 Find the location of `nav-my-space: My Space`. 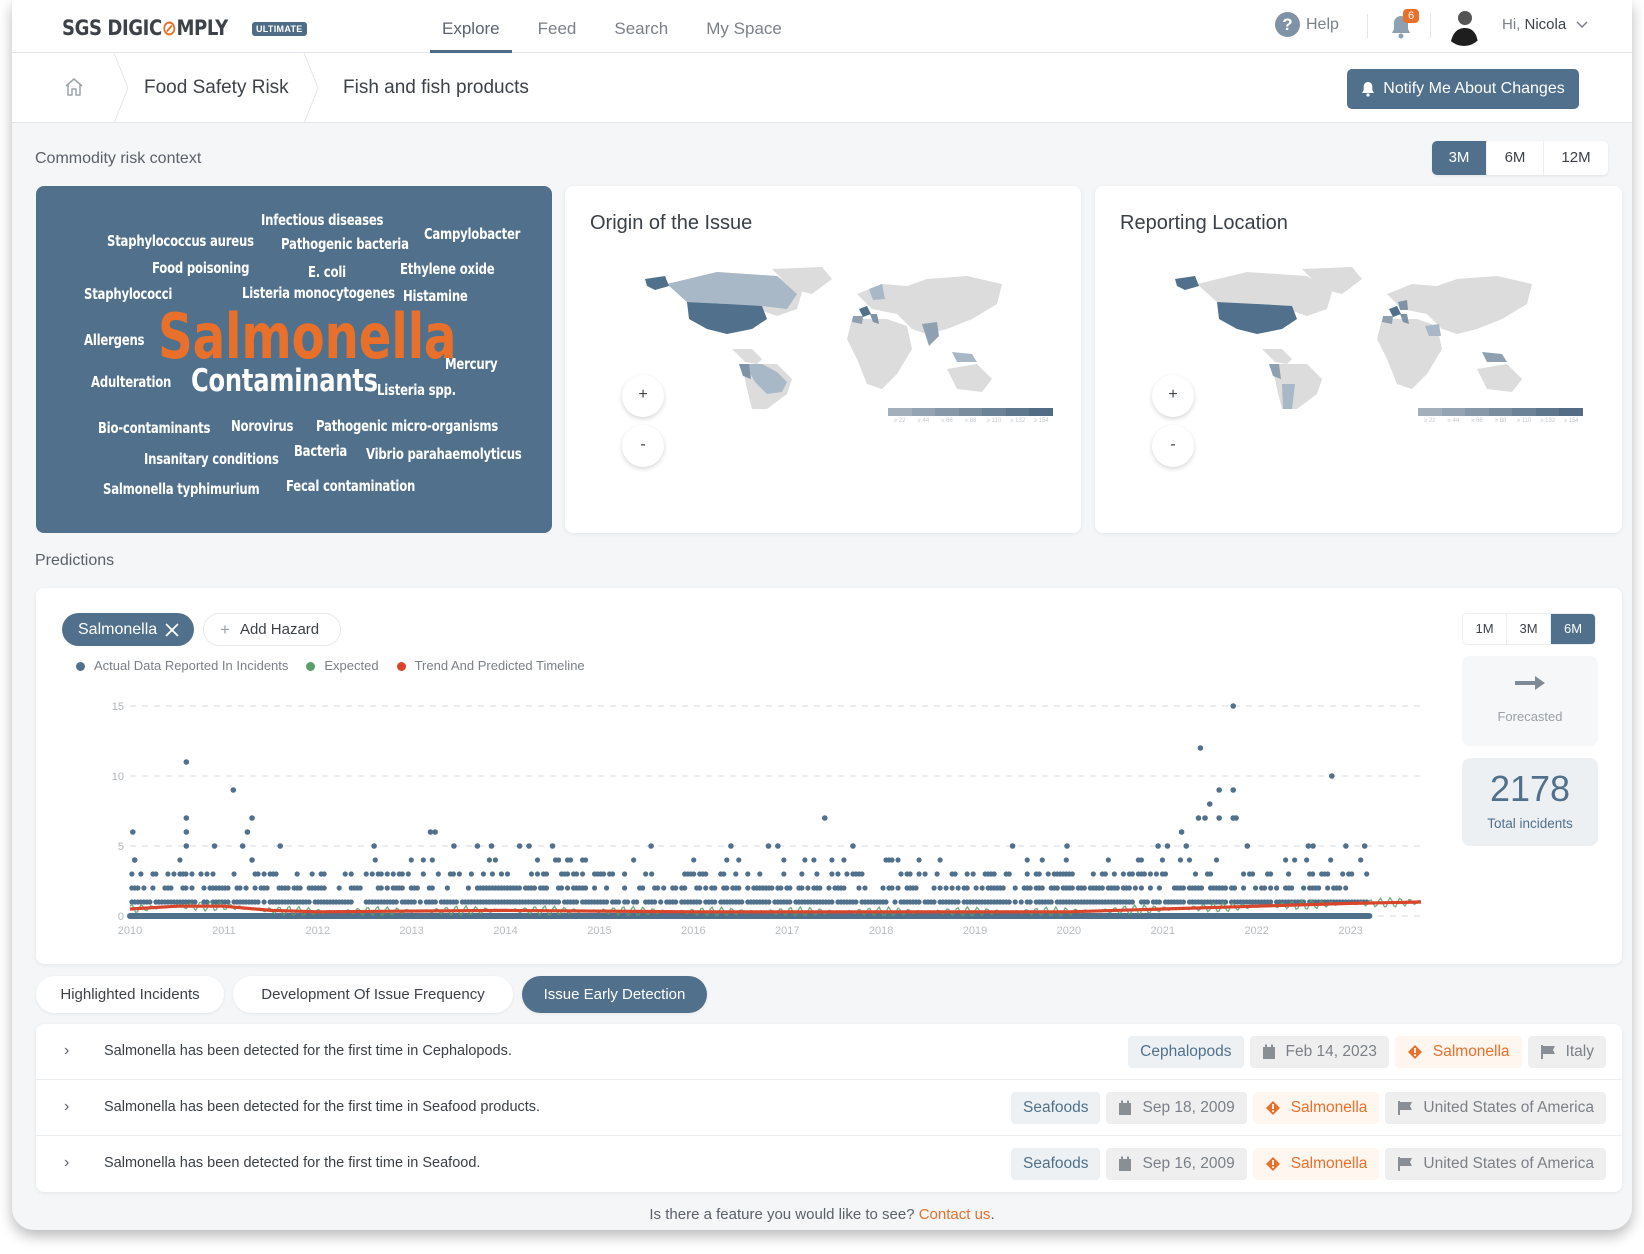

nav-my-space: My Space is located at coordinates (744, 26).